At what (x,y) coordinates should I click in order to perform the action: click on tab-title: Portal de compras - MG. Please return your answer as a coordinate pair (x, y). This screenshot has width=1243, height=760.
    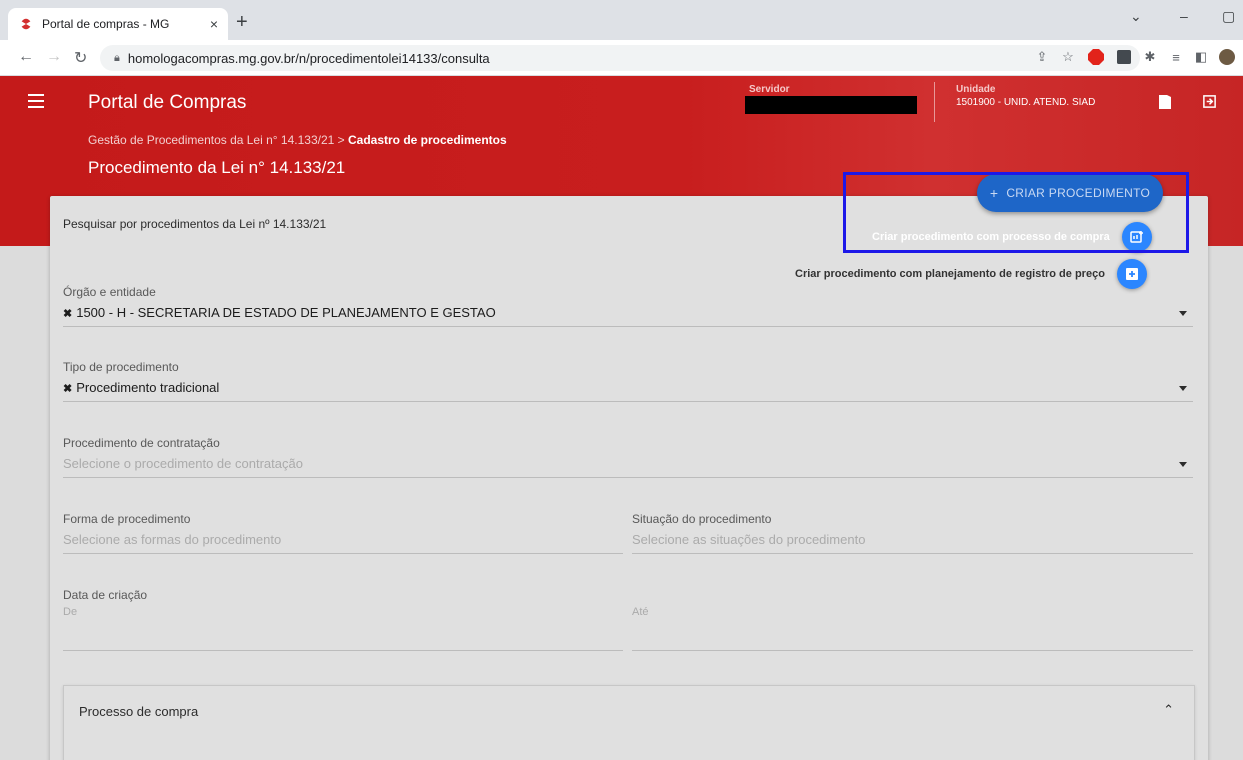
    Looking at the image, I should click on (106, 24).